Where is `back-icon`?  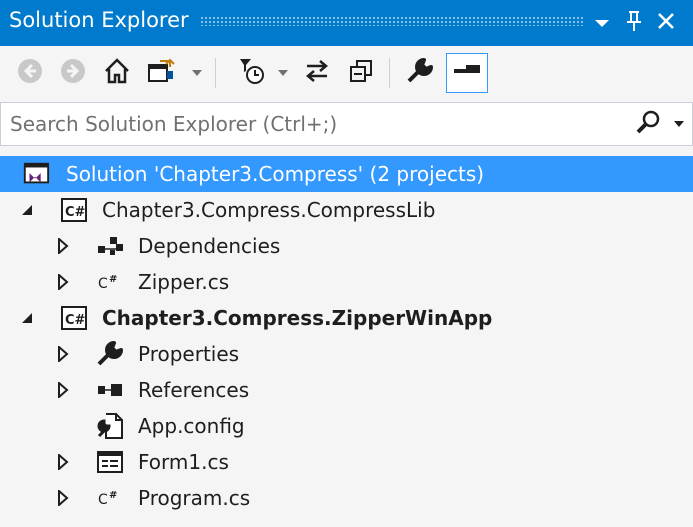
back-icon is located at coordinates (30, 73).